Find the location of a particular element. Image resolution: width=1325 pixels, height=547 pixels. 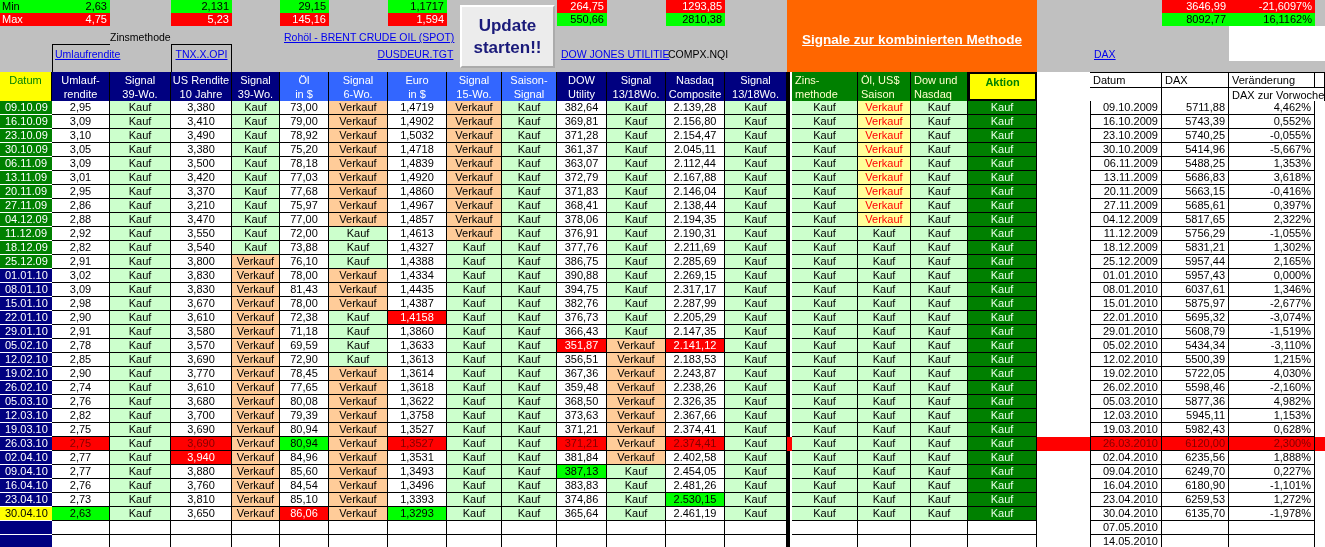

table-cell: 3,210 is located at coordinates (201, 206).